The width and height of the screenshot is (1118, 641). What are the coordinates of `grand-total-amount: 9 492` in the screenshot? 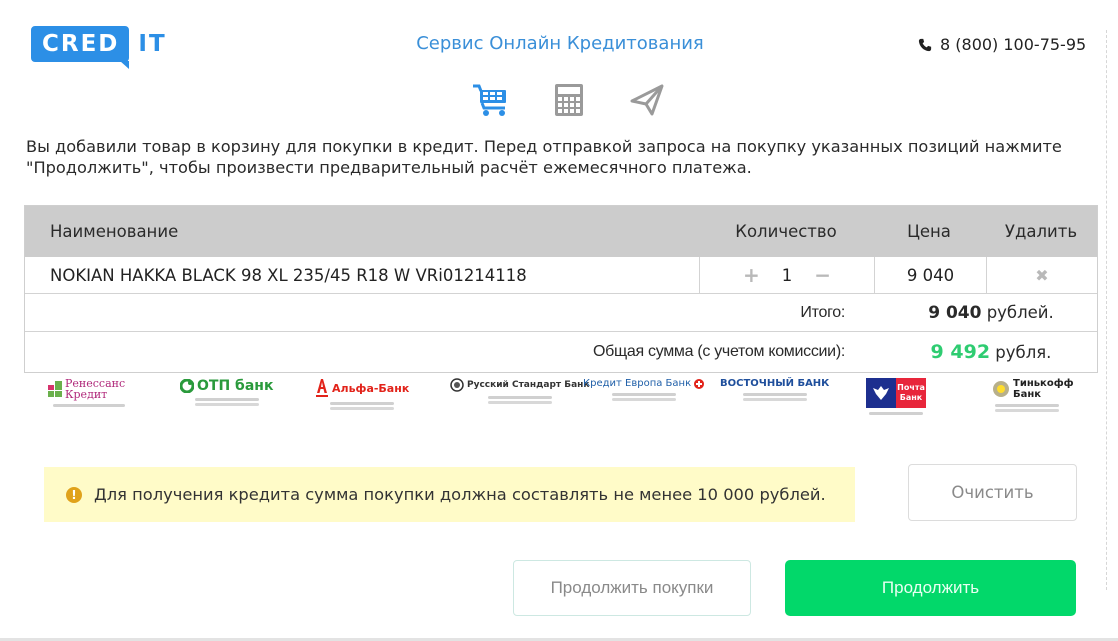 It's located at (960, 352).